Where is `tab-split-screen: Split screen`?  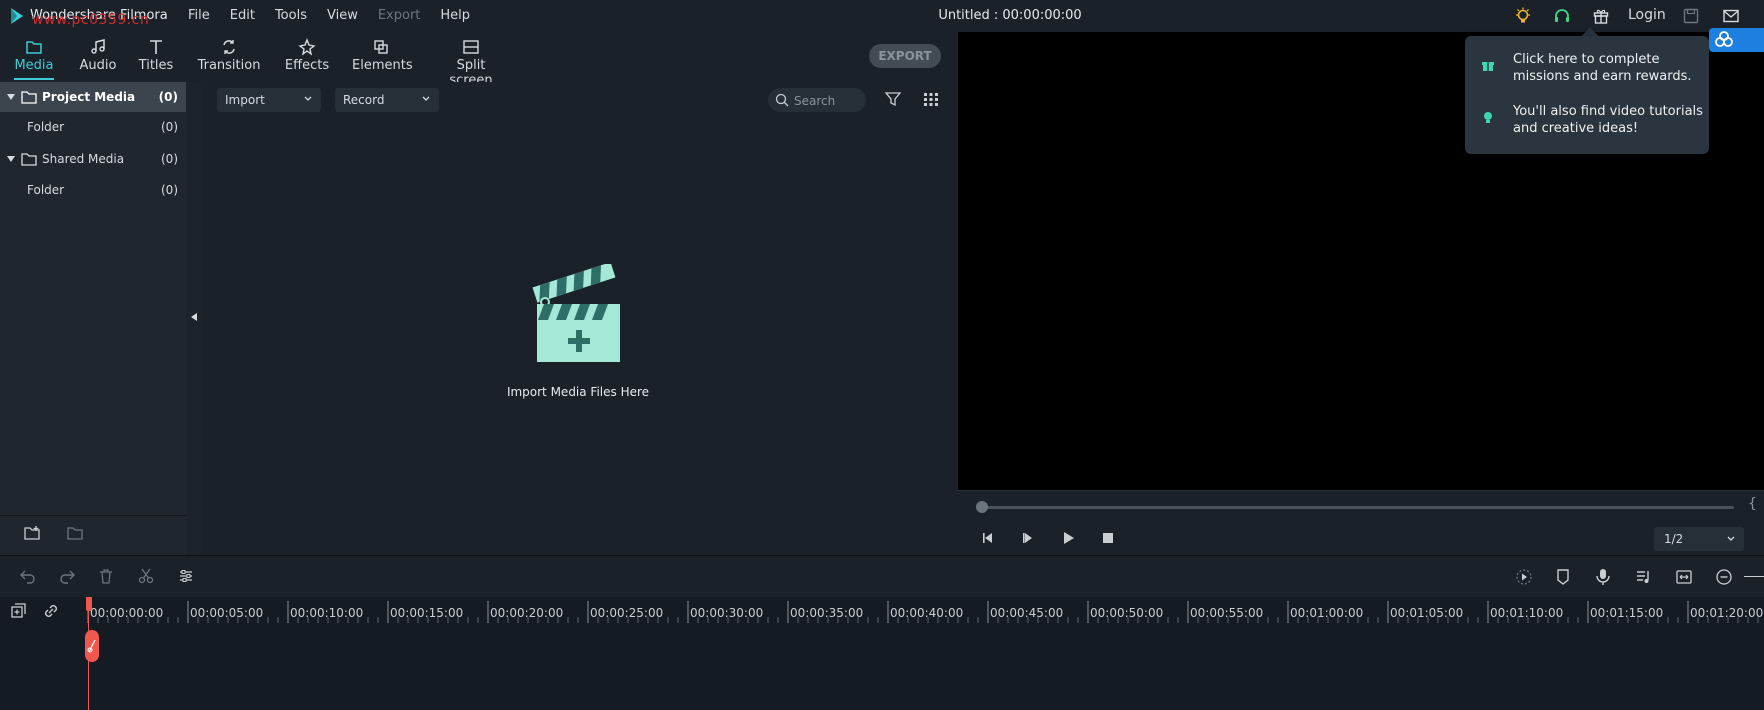
tab-split-screen: Split screen is located at coordinates (471, 63).